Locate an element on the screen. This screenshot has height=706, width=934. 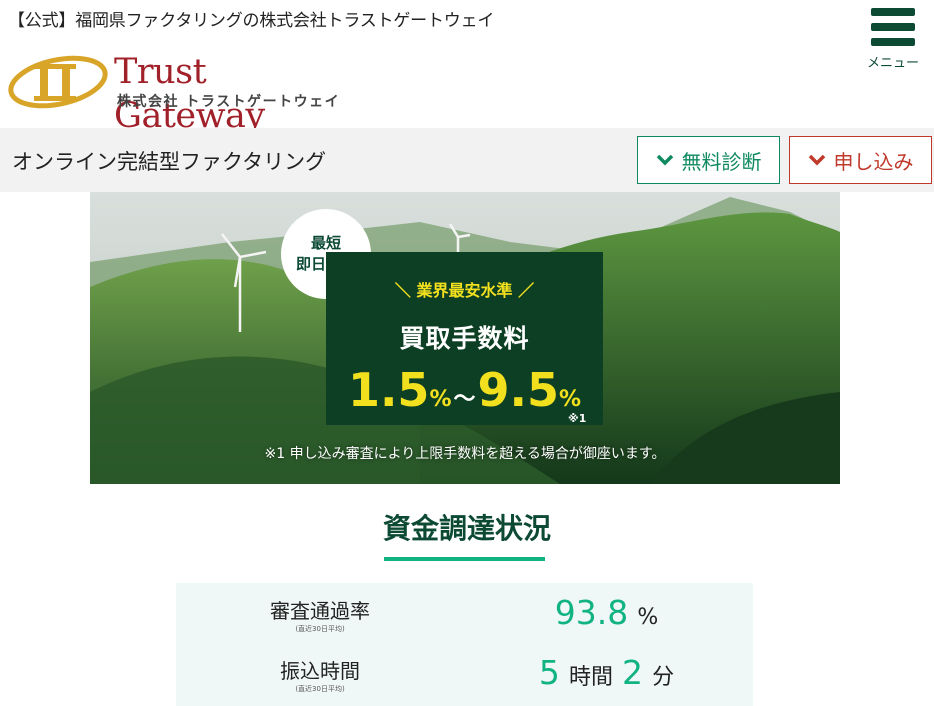
tagline: 【公式】福岡県ファクタリングの株式会社トラストゲートウェイ is located at coordinates (251, 21).